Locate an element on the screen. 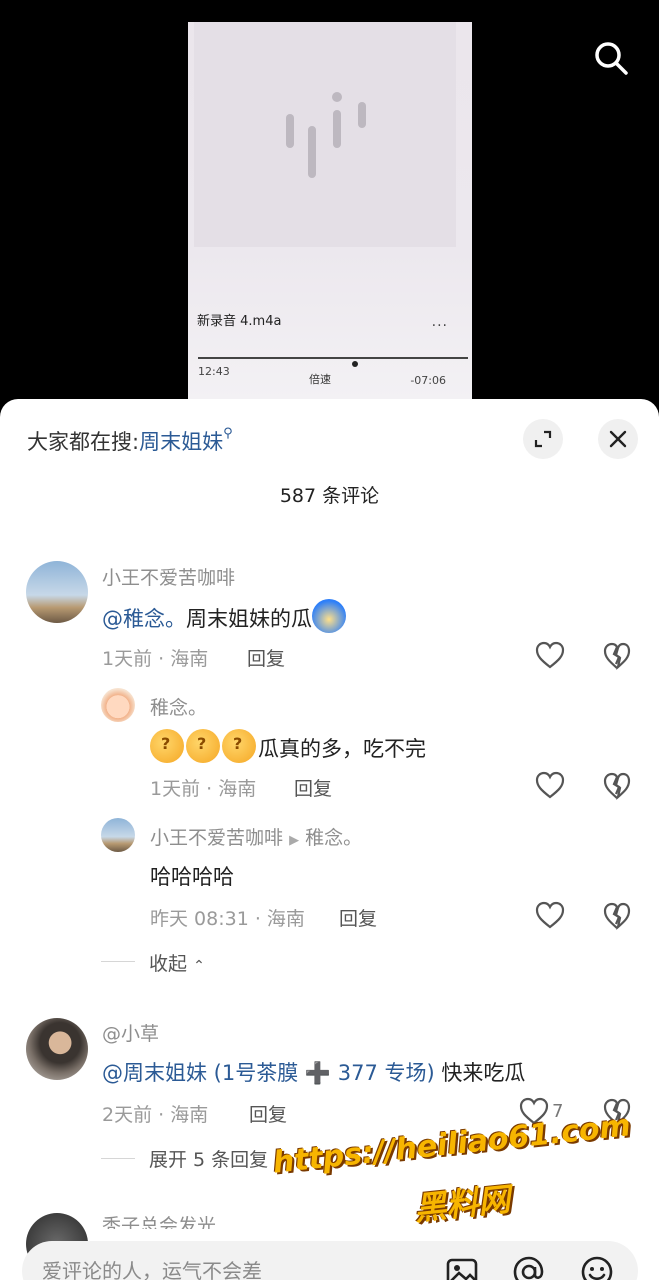  hot-search: 大家都在搜:周末姐妹⚲ is located at coordinates (130, 441).